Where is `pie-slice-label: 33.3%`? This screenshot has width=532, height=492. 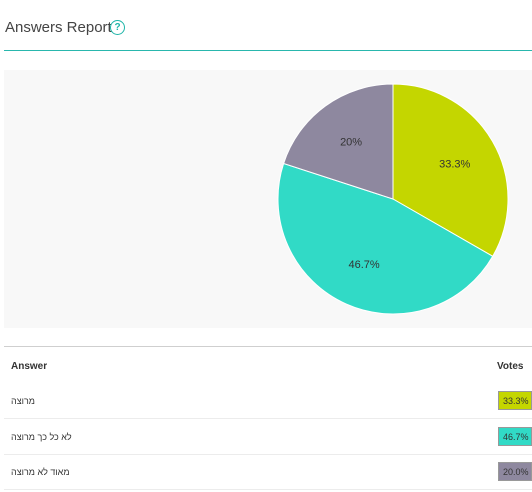
pie-slice-label: 33.3% is located at coordinates (454, 164).